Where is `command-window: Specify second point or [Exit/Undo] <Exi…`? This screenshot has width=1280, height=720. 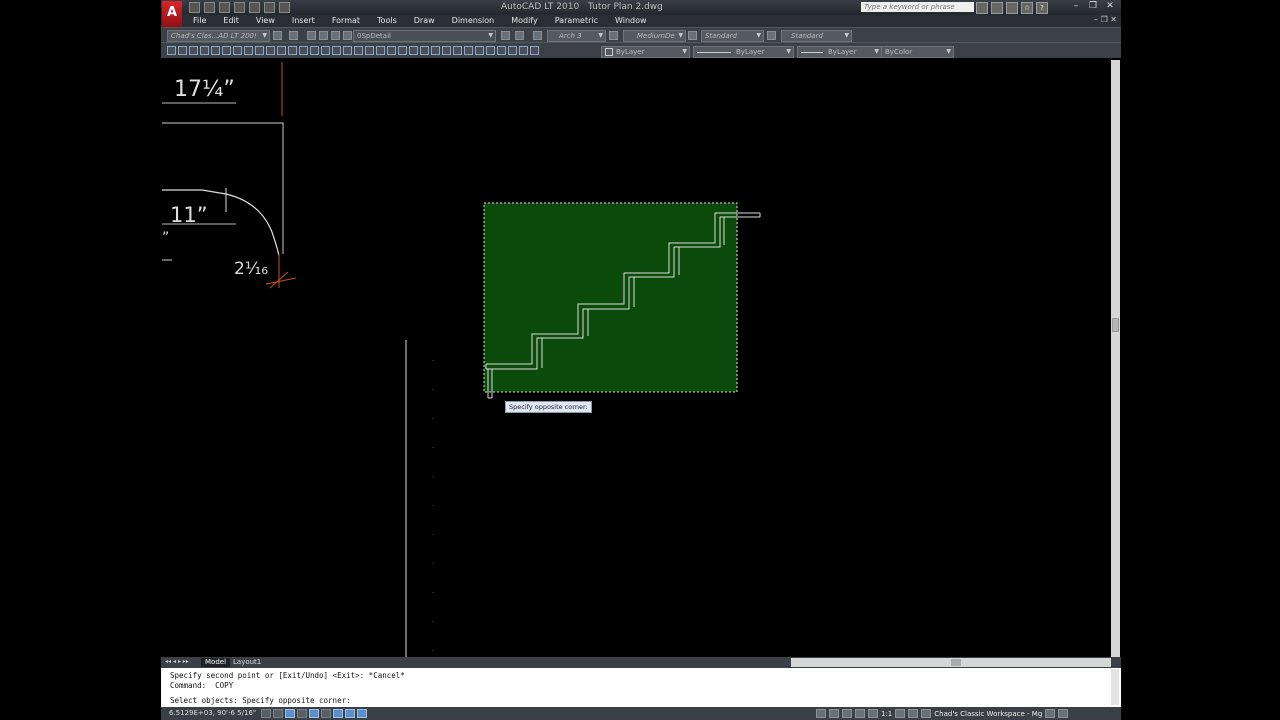
command-window: Specify second point or [Exit/Undo] <Exi… is located at coordinates (641, 687).